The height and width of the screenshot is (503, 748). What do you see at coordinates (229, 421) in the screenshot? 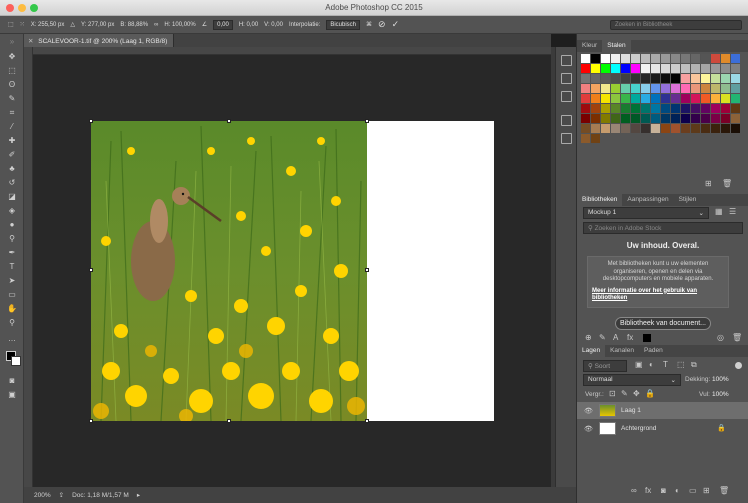
I see `transform-handle-bottom` at bounding box center [229, 421].